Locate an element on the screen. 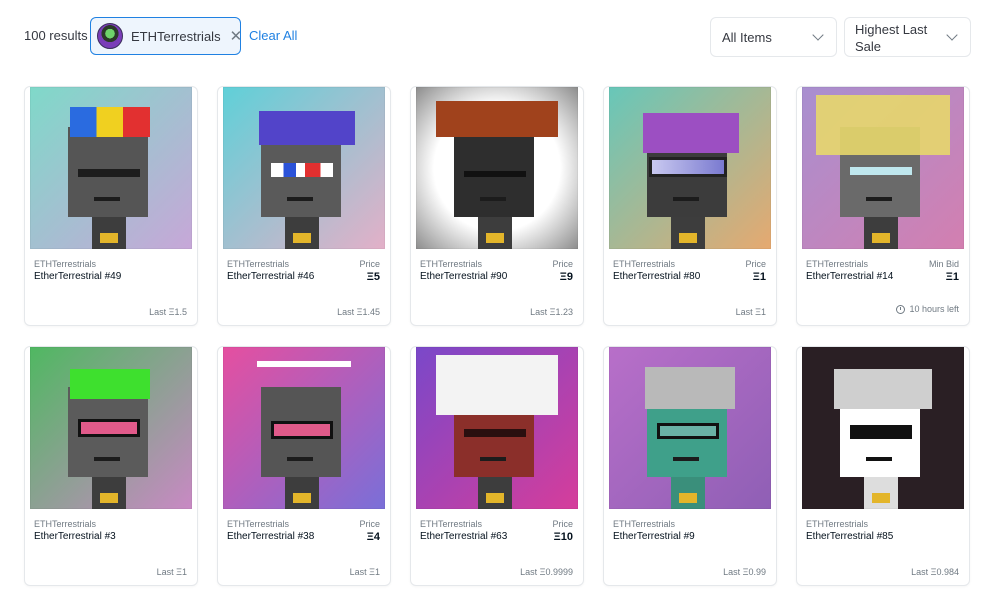 Image resolution: width=1000 pixels, height=602 pixels. asset-name: EtherTerrestrial #63 is located at coordinates (464, 536).